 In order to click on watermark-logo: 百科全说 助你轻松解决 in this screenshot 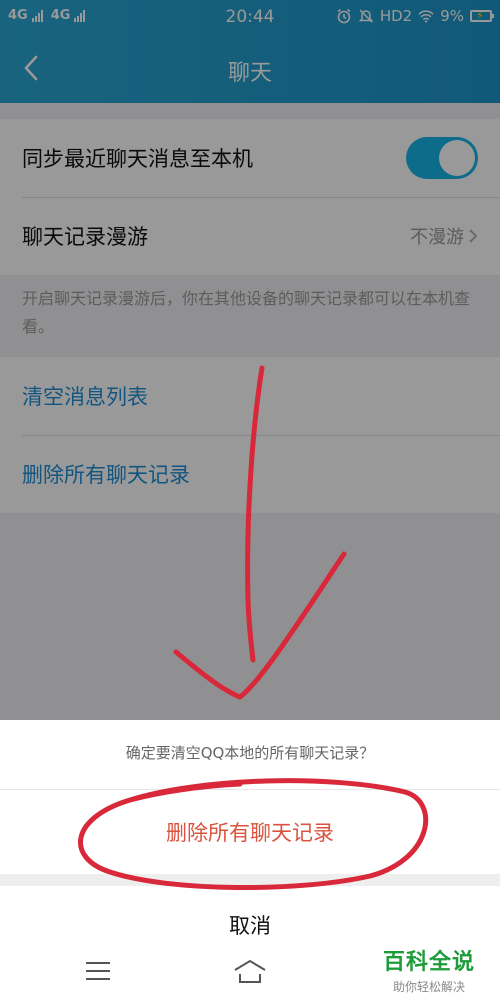, I will do `click(429, 969)`.